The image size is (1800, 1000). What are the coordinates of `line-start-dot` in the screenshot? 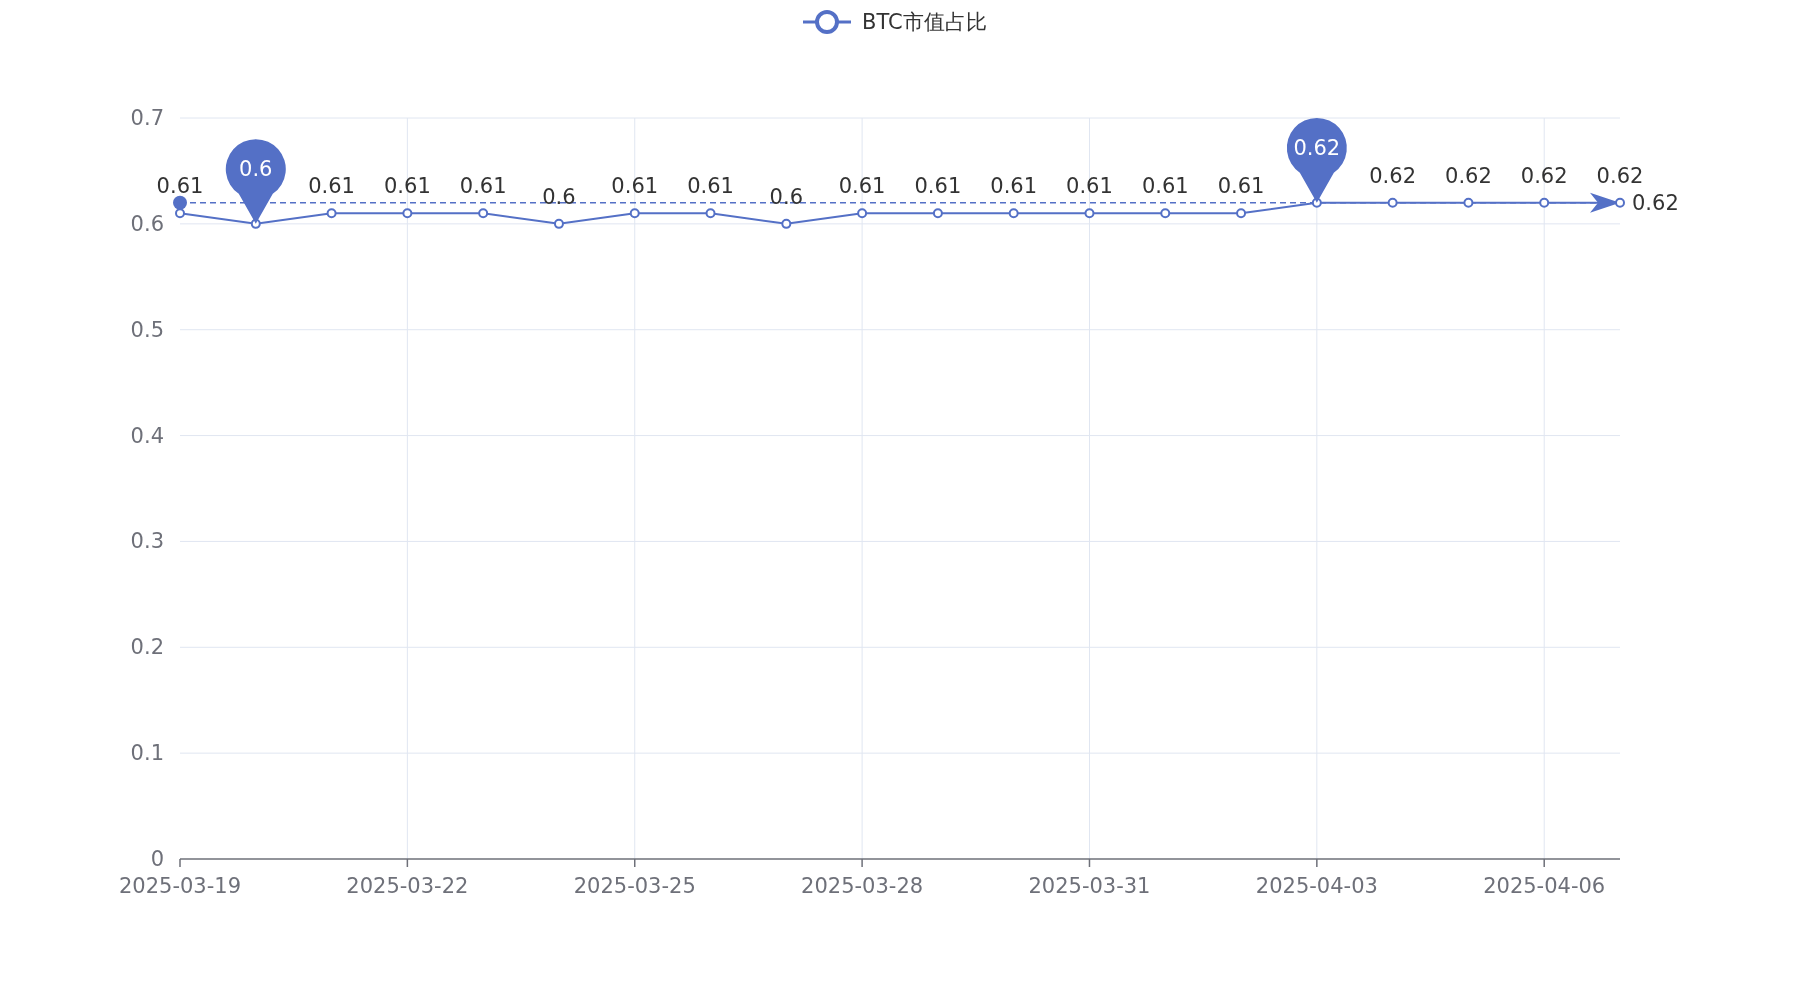 It's located at (180, 202).